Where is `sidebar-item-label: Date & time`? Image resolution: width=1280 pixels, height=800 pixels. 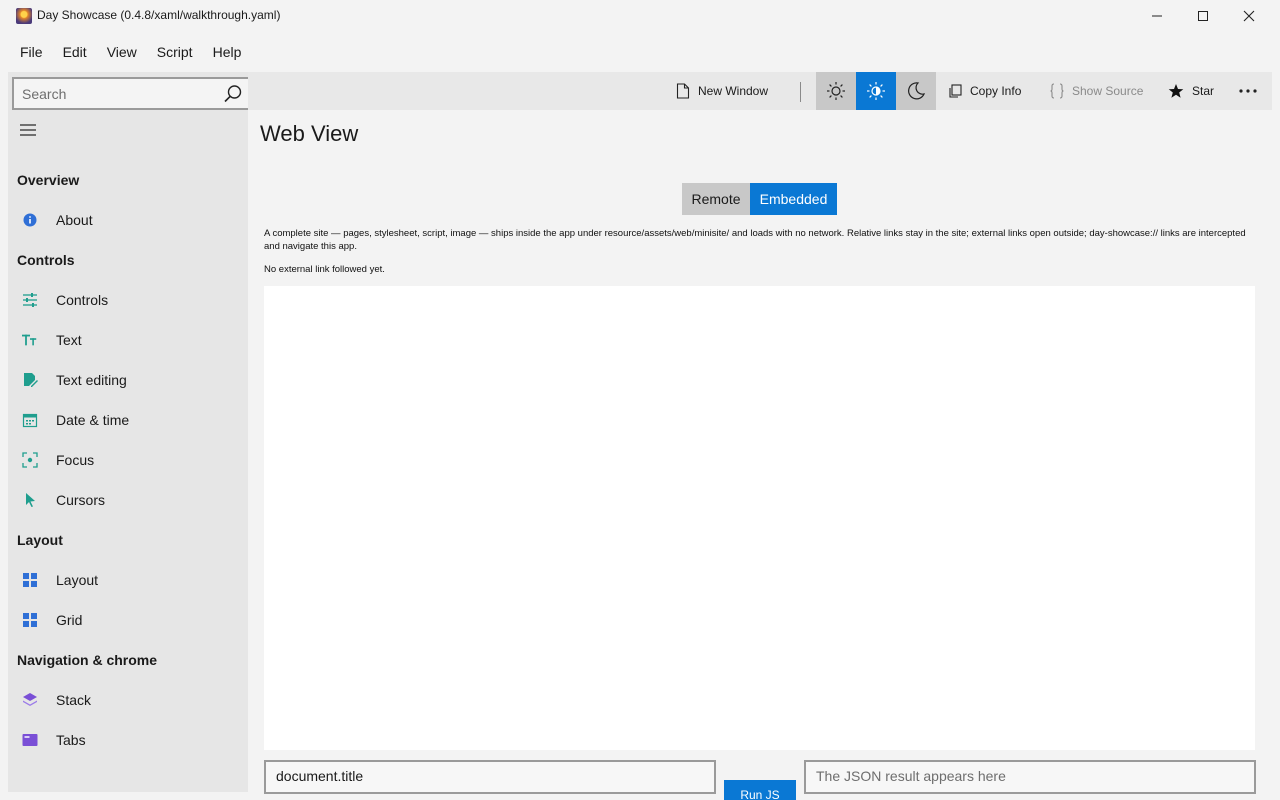
sidebar-item-label: Date & time is located at coordinates (93, 420).